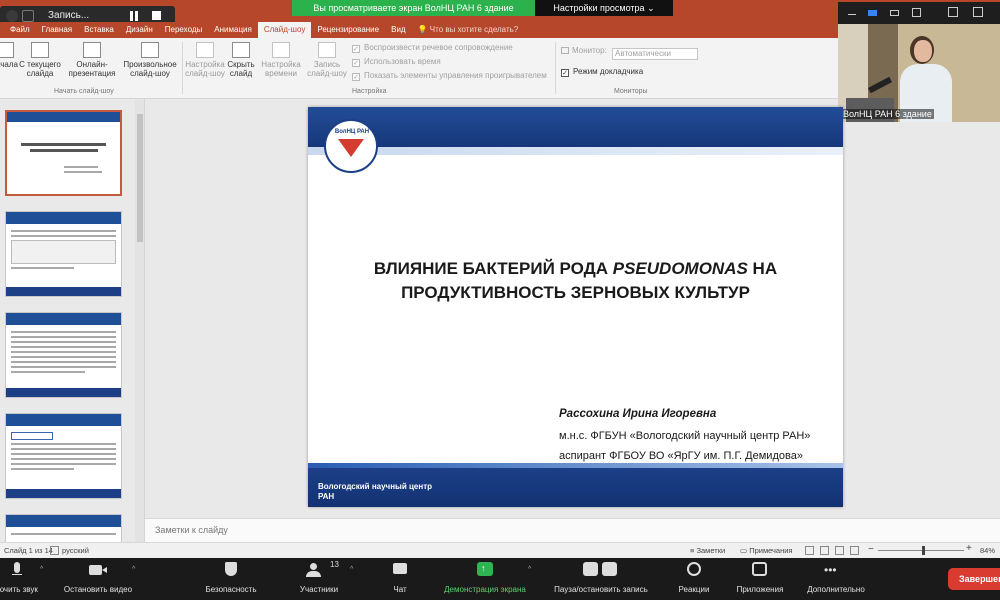 The image size is (1000, 600). I want to click on notes-pane: Заметки к слайду, so click(572, 530).